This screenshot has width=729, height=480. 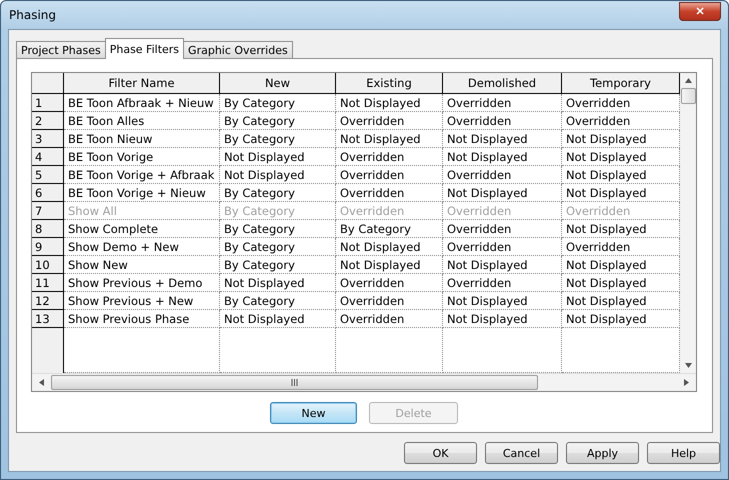 What do you see at coordinates (142, 283) in the screenshot?
I see `table-cell: Show Previous + Demo` at bounding box center [142, 283].